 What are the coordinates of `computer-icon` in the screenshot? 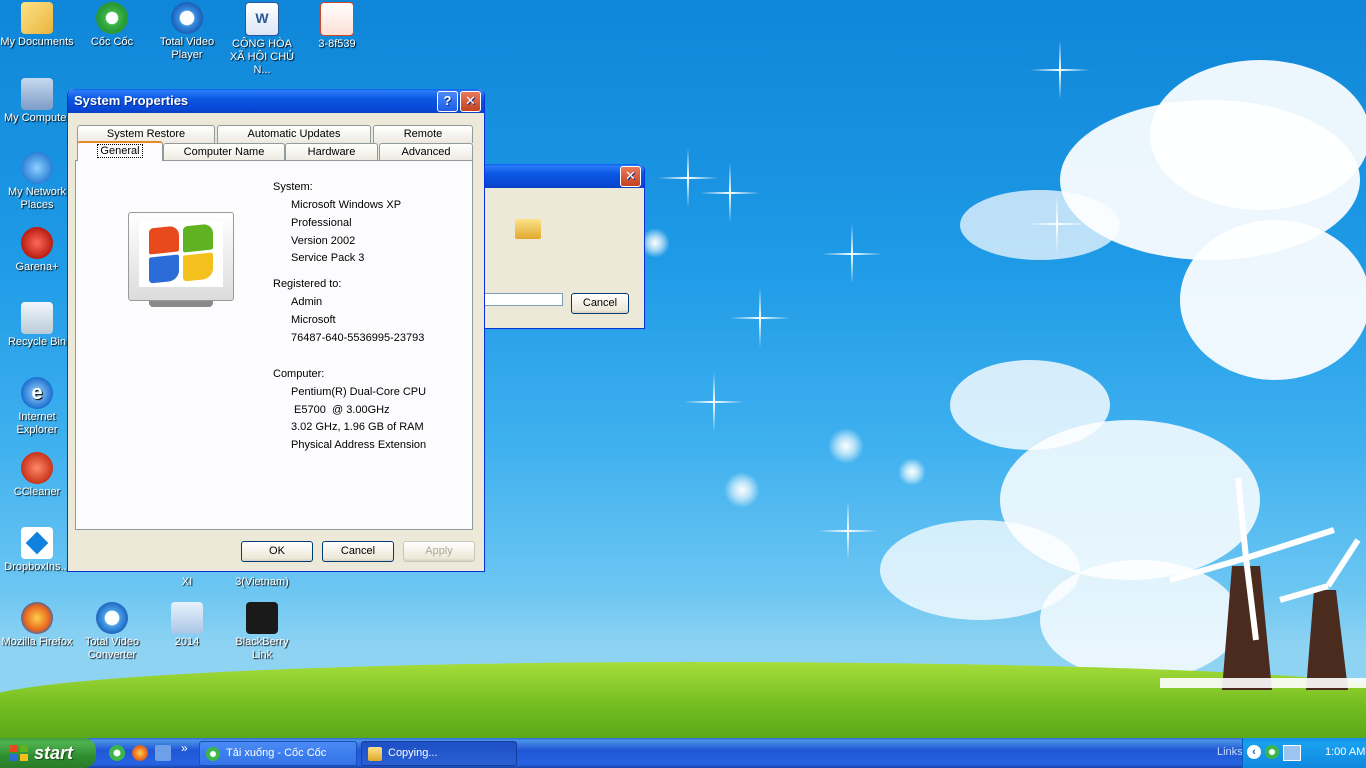 It's located at (37, 94).